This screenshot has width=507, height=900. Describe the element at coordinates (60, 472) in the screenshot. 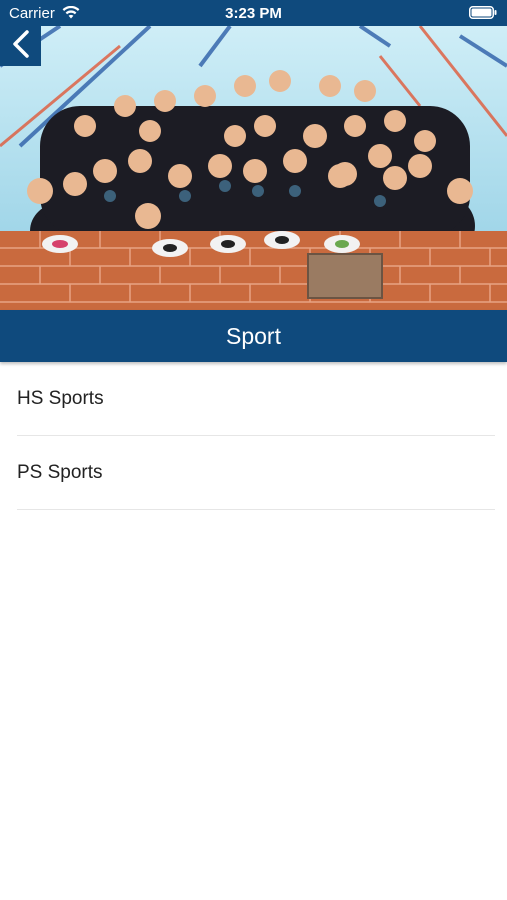

I see `list-item-label: PS Sports` at that location.